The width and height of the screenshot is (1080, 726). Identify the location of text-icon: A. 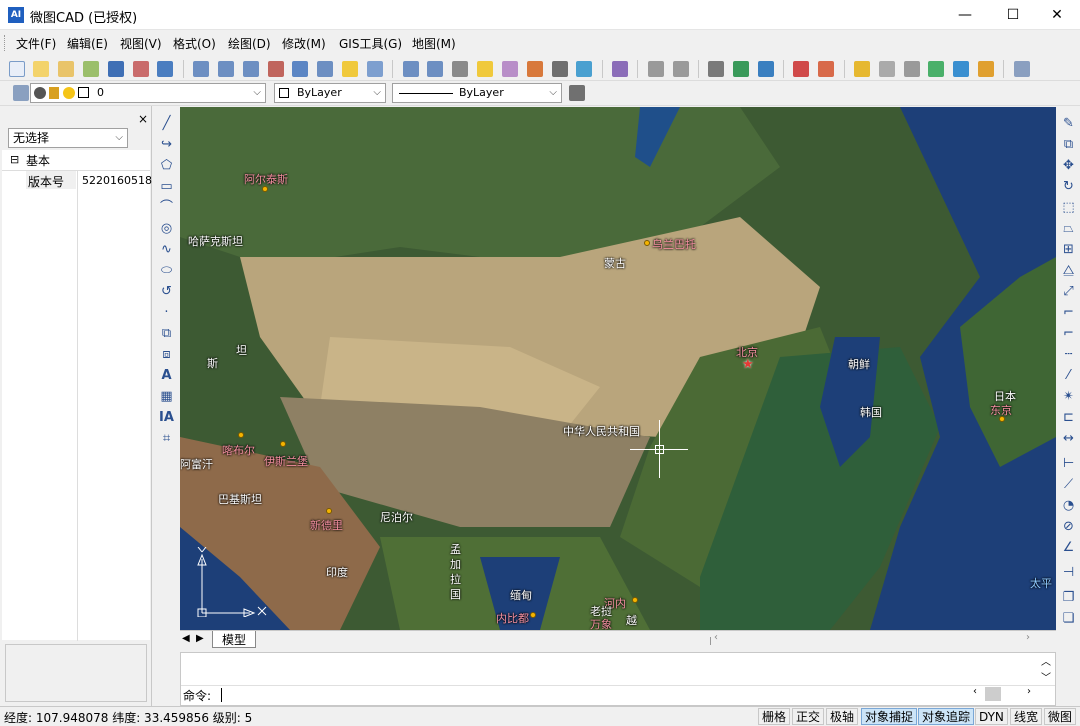
(166, 375).